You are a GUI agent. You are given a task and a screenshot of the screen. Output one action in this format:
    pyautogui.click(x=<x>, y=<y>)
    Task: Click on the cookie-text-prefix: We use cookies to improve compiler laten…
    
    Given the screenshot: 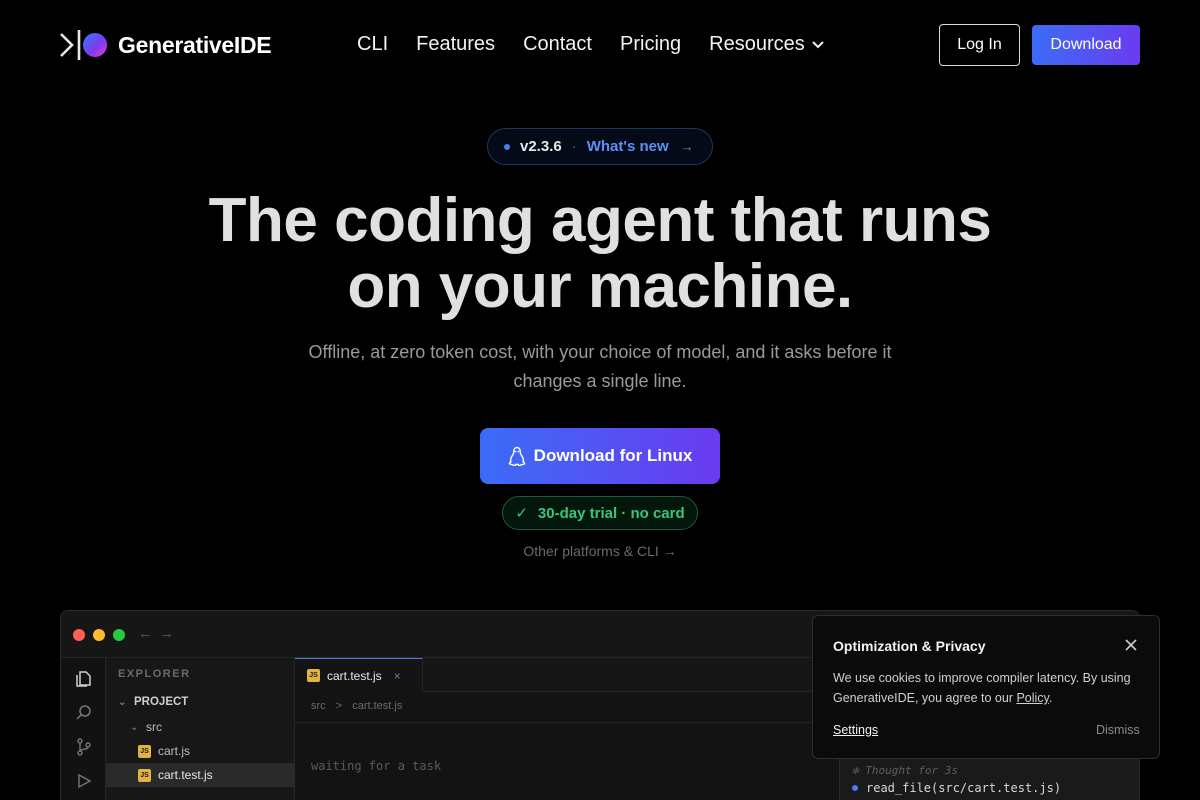 What is the action you would take?
    pyautogui.click(x=982, y=688)
    